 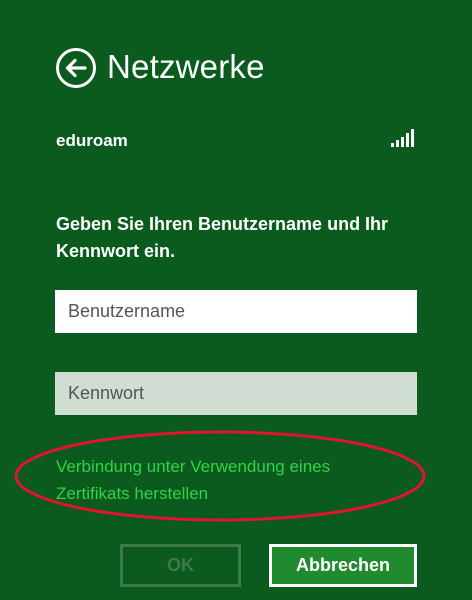 I want to click on username-input, so click(x=236, y=311).